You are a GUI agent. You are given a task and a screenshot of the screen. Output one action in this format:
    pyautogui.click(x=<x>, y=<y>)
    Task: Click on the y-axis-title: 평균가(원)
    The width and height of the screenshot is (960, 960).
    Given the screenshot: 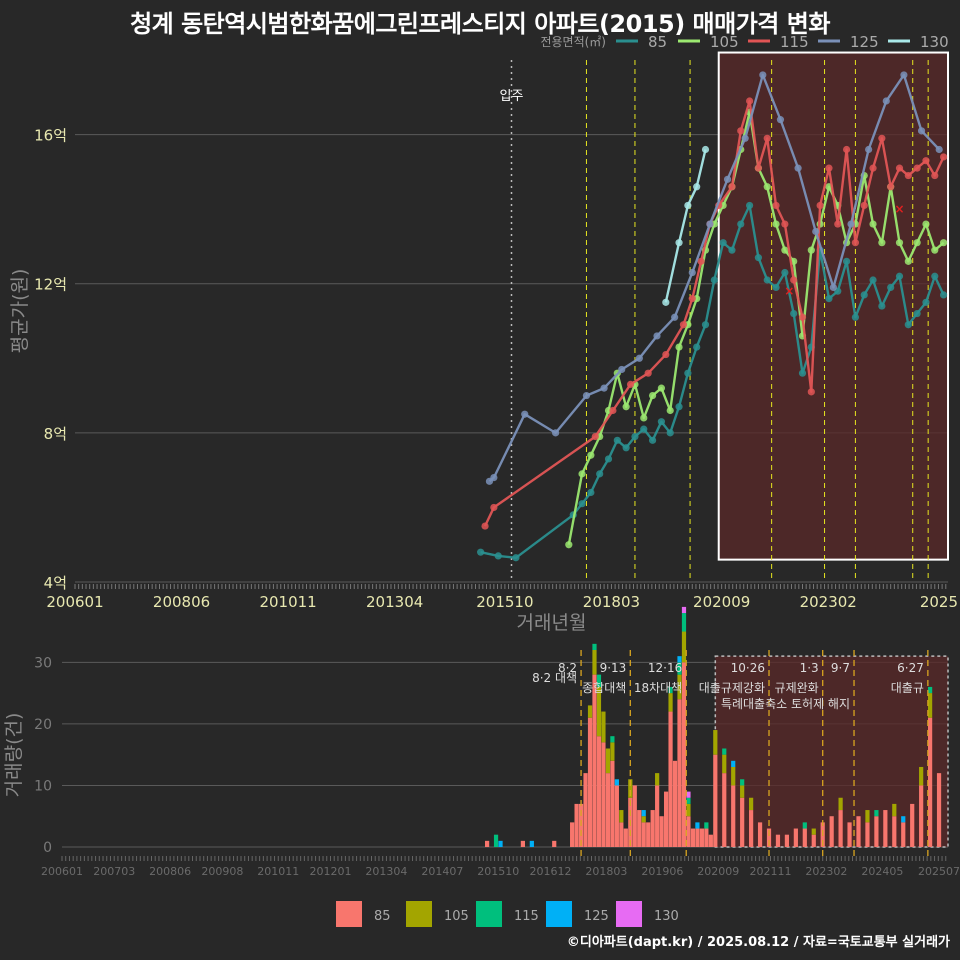 What is the action you would take?
    pyautogui.click(x=20, y=311)
    